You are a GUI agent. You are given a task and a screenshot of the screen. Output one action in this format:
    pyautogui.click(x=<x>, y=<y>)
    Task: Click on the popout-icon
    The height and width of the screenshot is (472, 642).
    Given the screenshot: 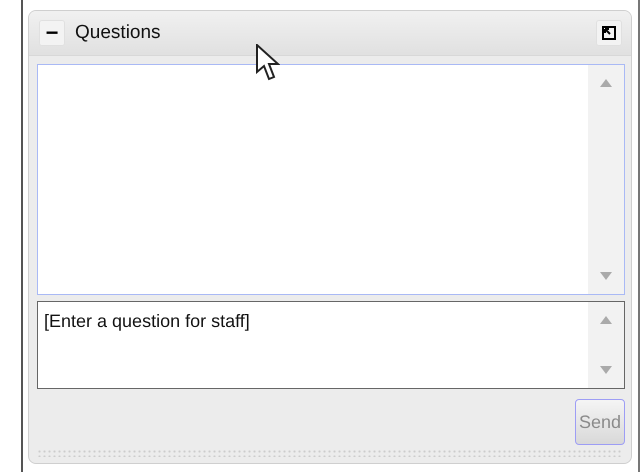 What is the action you would take?
    pyautogui.click(x=609, y=33)
    